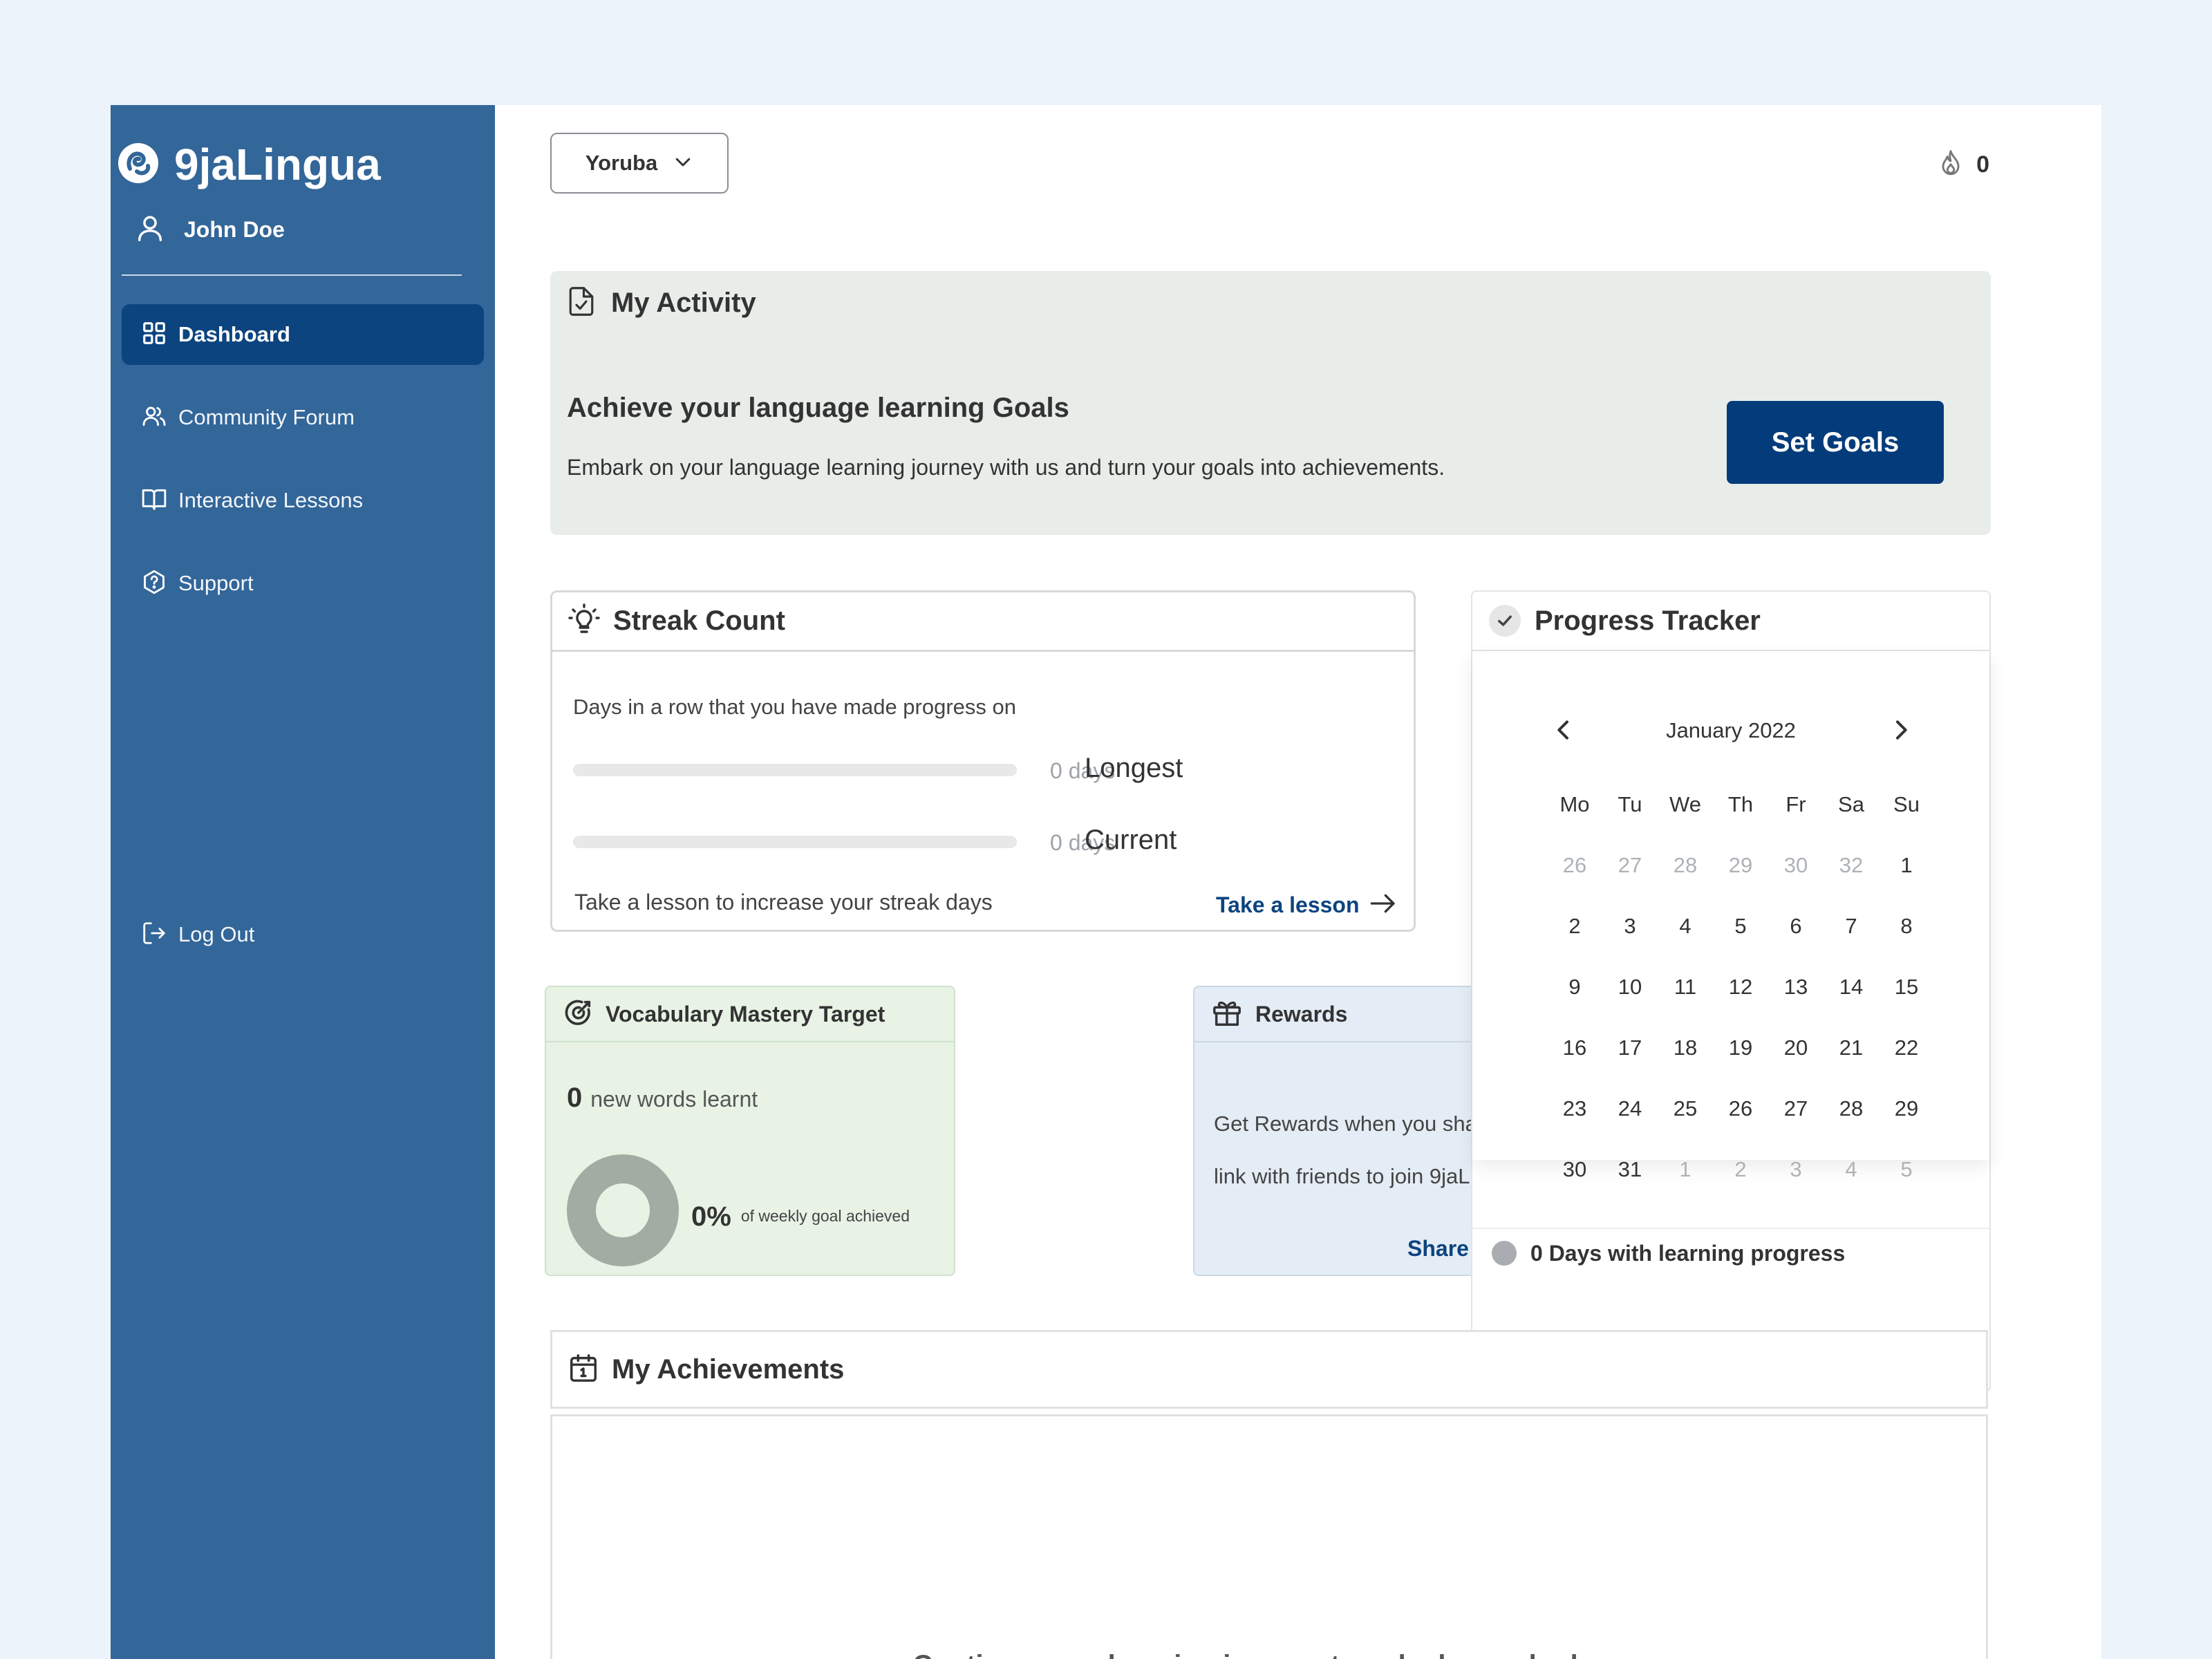 The image size is (2212, 1659). Describe the element at coordinates (1630, 804) in the screenshot. I see `calendar-weekday: Tu` at that location.